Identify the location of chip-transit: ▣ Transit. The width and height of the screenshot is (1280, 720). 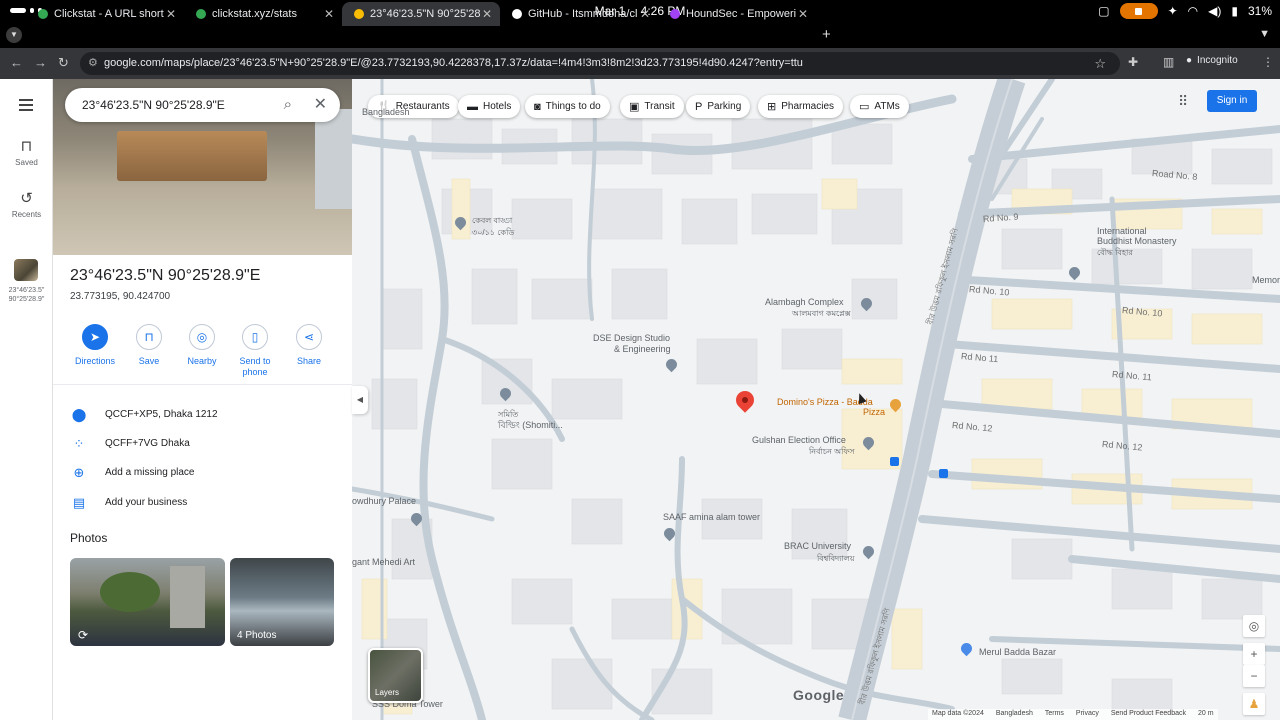
(652, 106).